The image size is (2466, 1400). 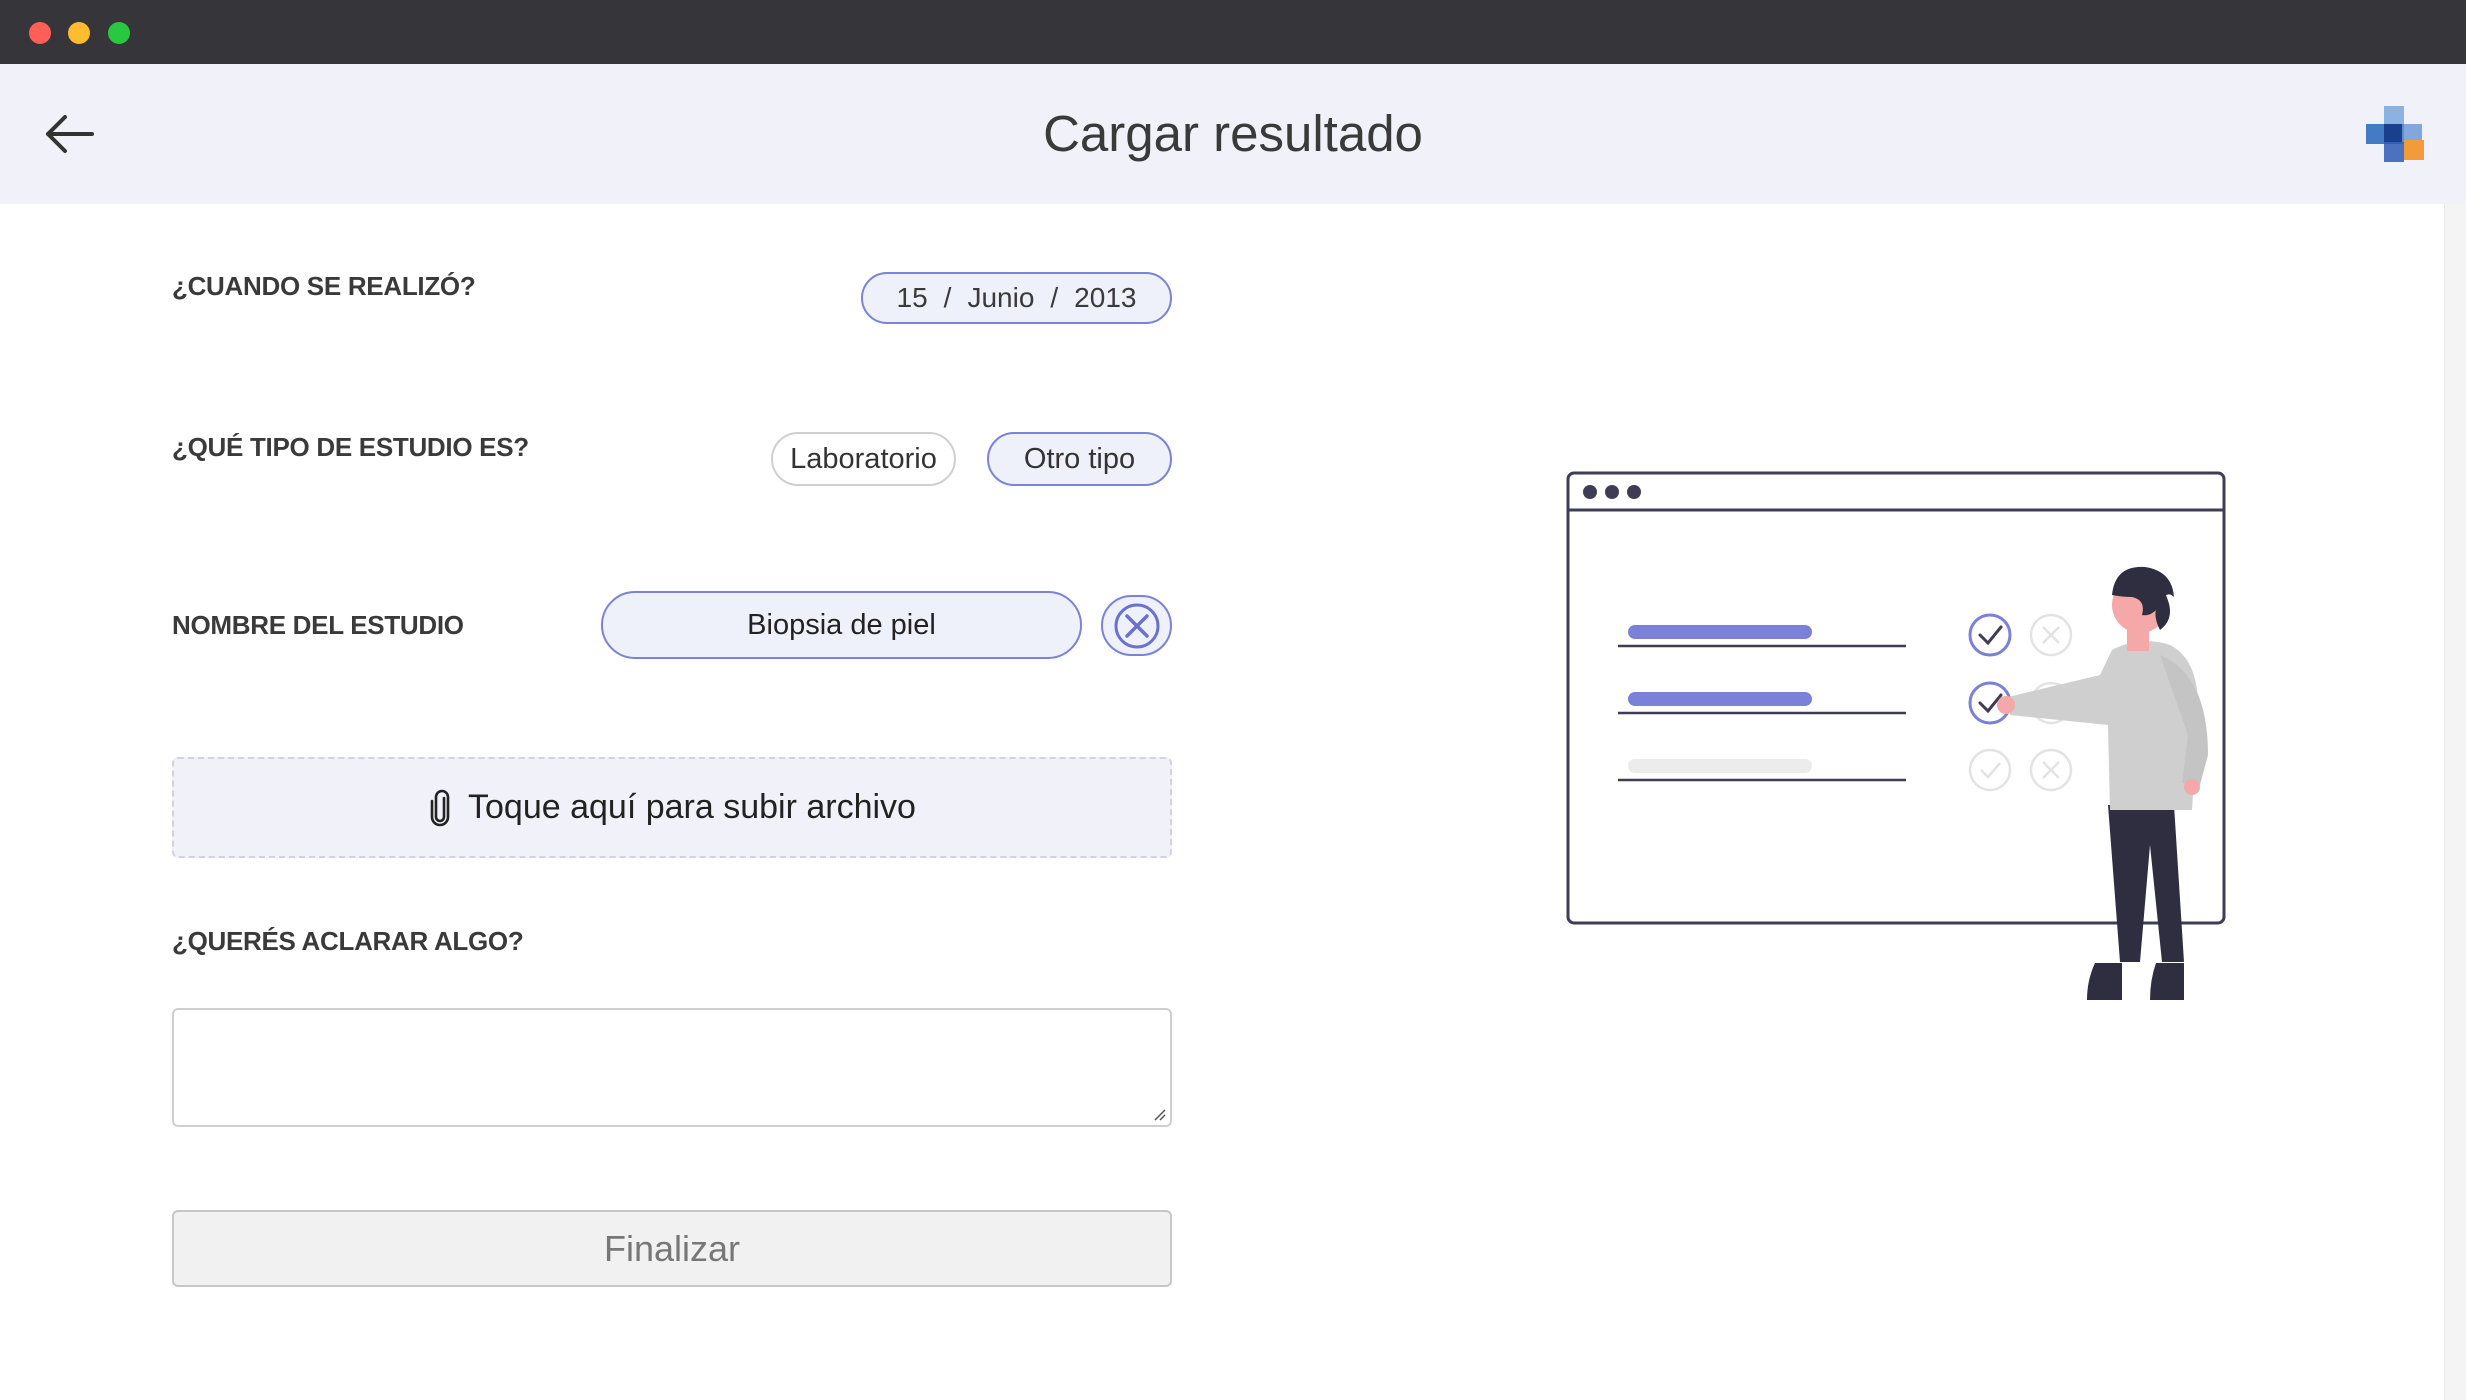 I want to click on clear-study-name-button, so click(x=1136, y=625).